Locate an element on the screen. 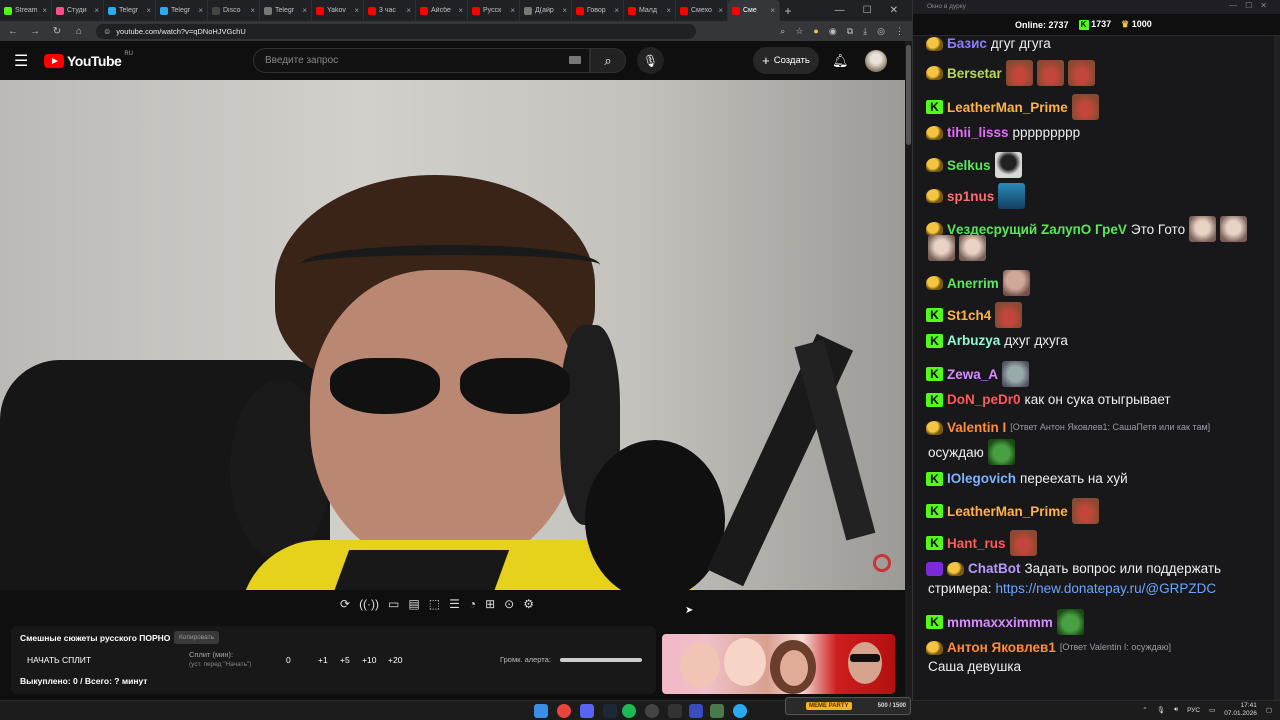  add-20-button: +20 is located at coordinates (395, 660).